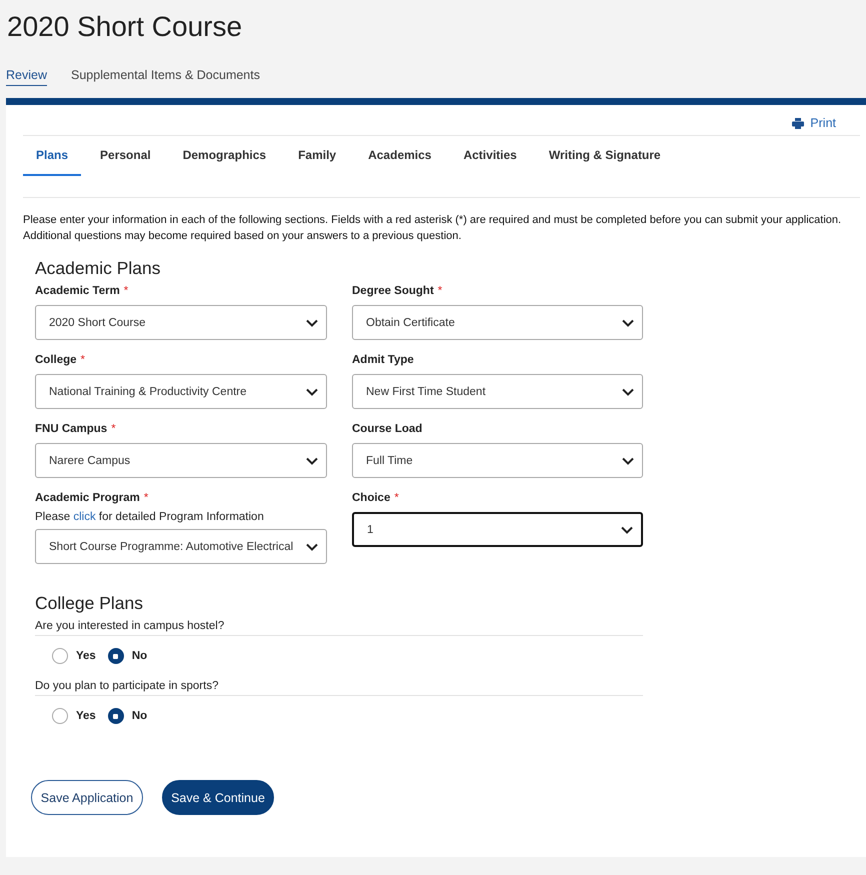 The image size is (866, 875). I want to click on dropdown-field: Short Course Programme: Automotive Electrical, so click(181, 546).